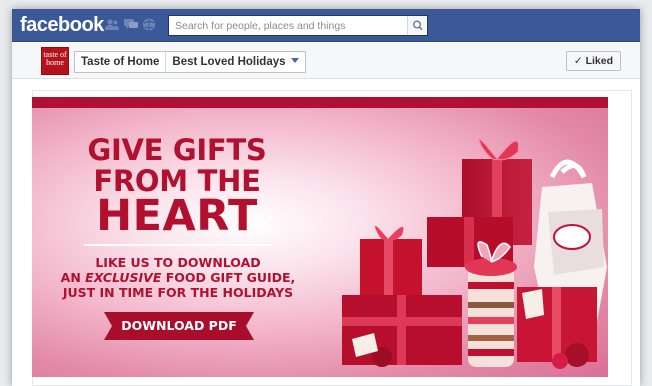 The width and height of the screenshot is (652, 386). What do you see at coordinates (149, 24) in the screenshot?
I see `notifications-icon` at bounding box center [149, 24].